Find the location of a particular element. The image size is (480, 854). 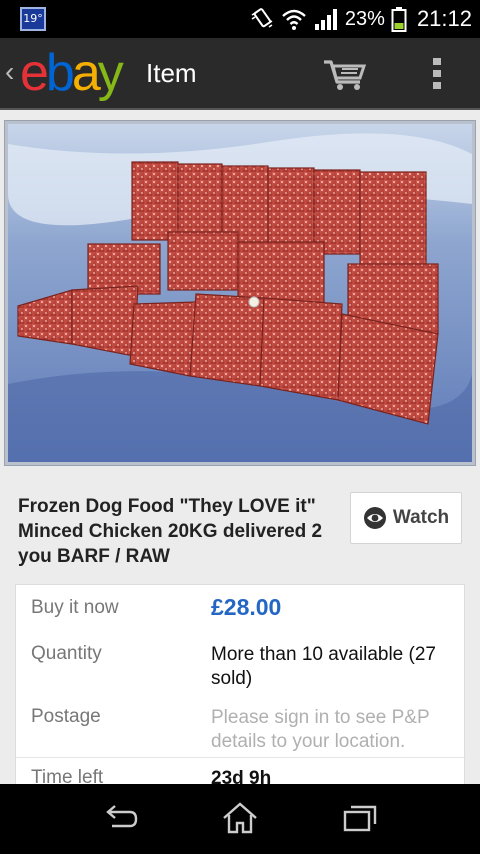

watch-label: Watch is located at coordinates (421, 517).